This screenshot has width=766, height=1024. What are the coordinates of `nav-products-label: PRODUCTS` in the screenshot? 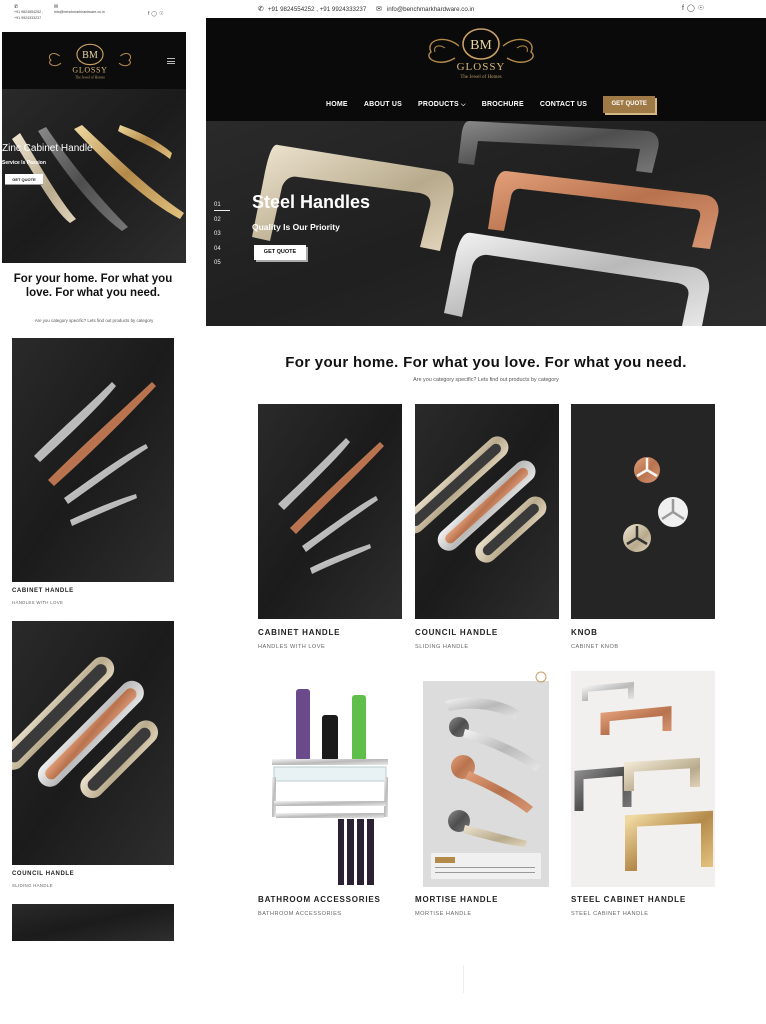 It's located at (438, 104).